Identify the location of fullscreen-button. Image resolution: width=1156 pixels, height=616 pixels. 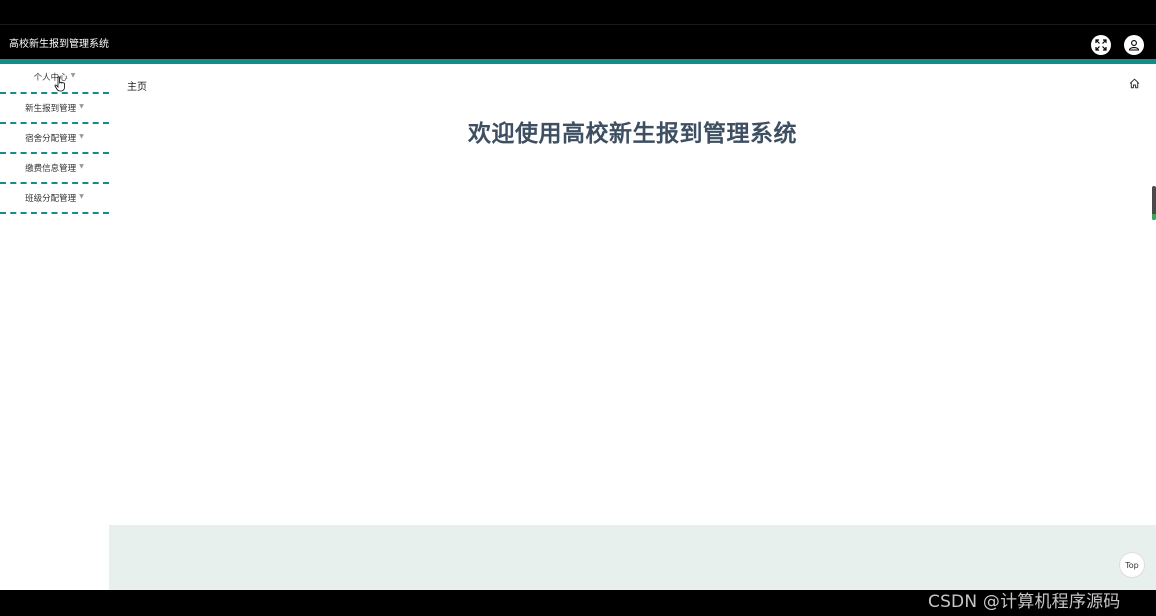
(1101, 45).